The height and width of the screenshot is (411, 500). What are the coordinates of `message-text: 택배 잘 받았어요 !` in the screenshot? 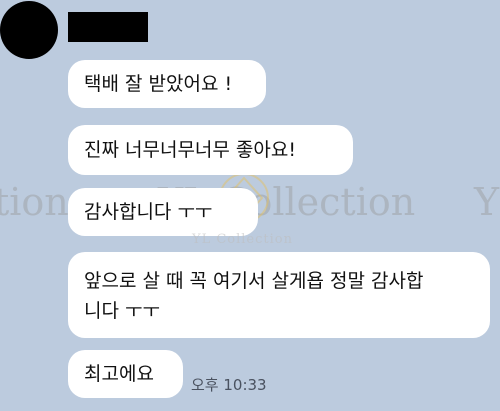 It's located at (158, 84).